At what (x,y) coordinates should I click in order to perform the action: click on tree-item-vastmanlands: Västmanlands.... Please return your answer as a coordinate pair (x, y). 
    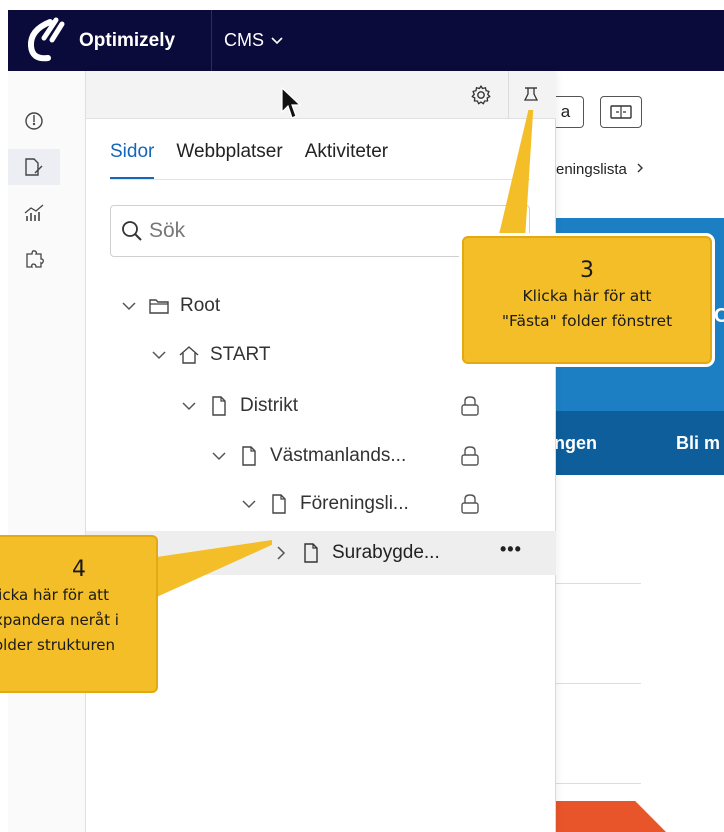
    Looking at the image, I should click on (321, 456).